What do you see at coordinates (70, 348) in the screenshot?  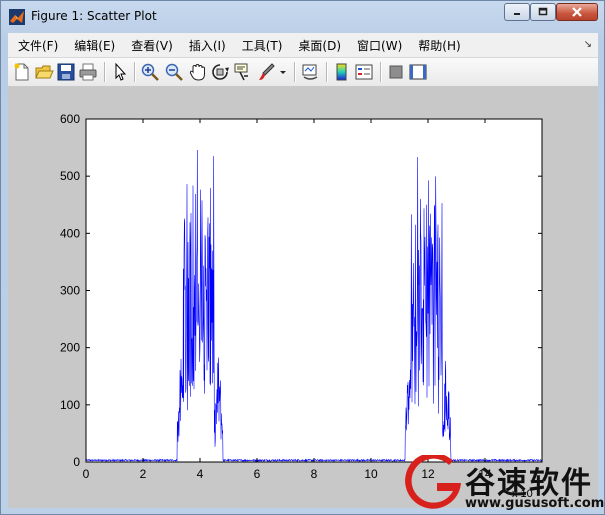 I see `y-tick-label: 200` at bounding box center [70, 348].